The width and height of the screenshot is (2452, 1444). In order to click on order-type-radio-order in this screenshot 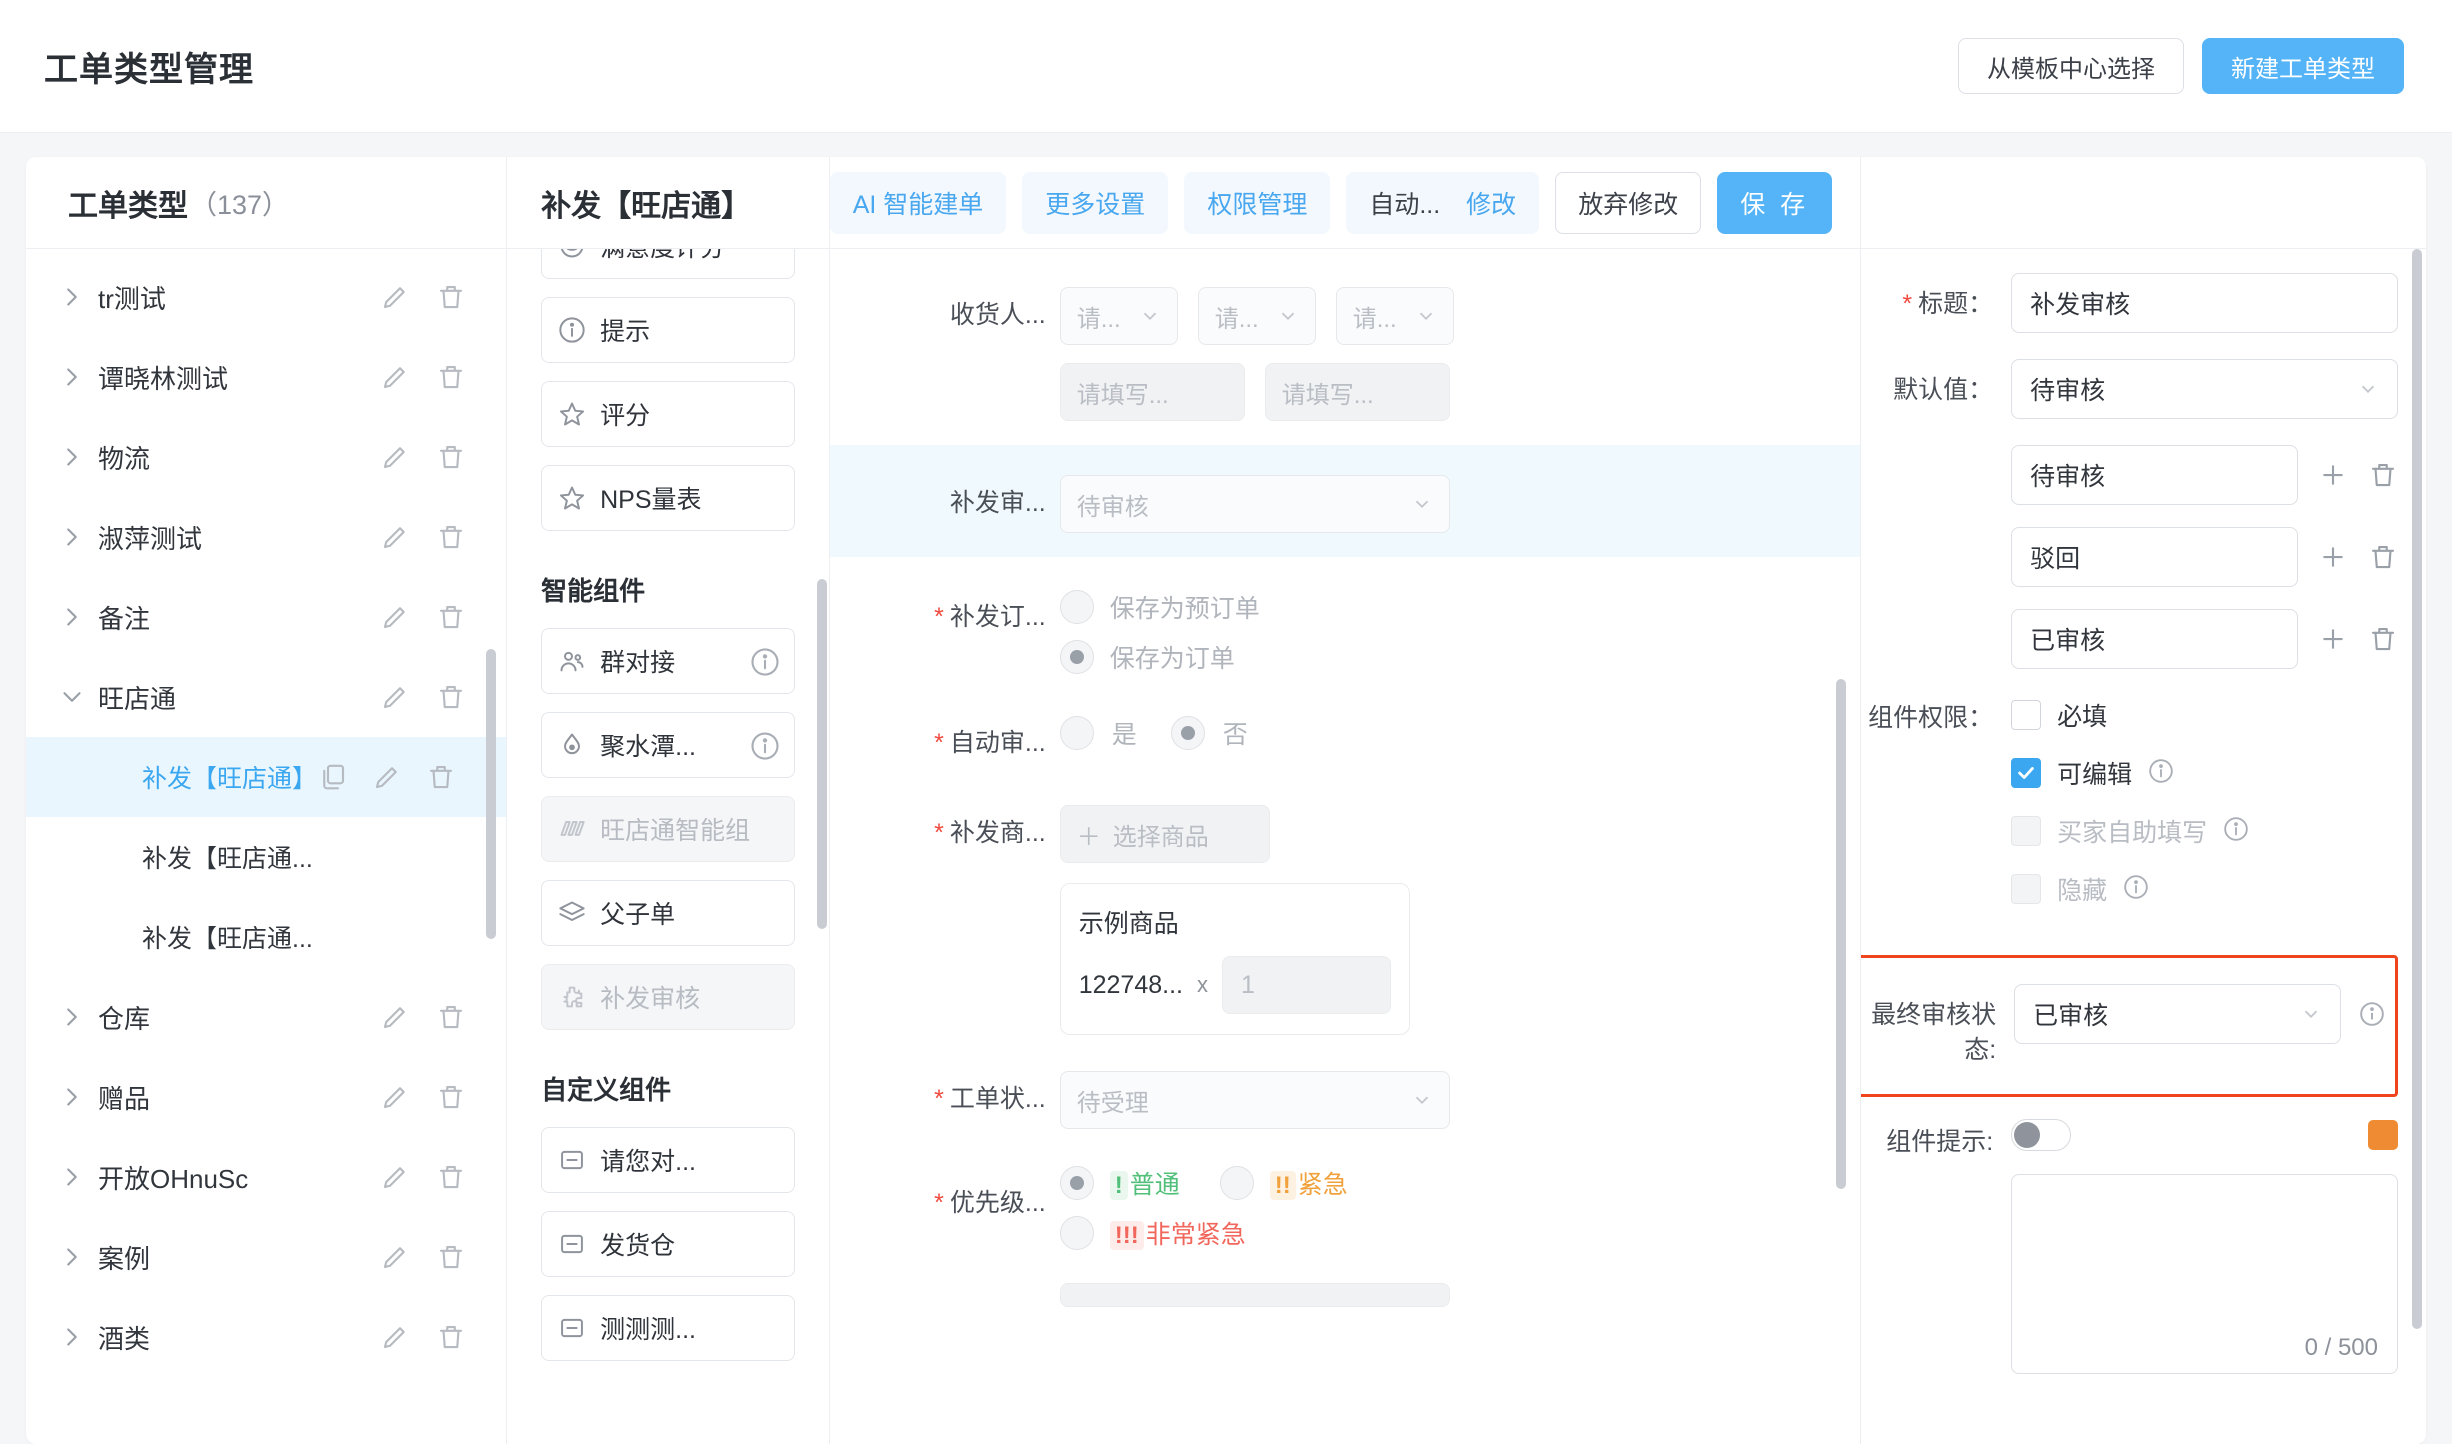, I will do `click(1076, 657)`.